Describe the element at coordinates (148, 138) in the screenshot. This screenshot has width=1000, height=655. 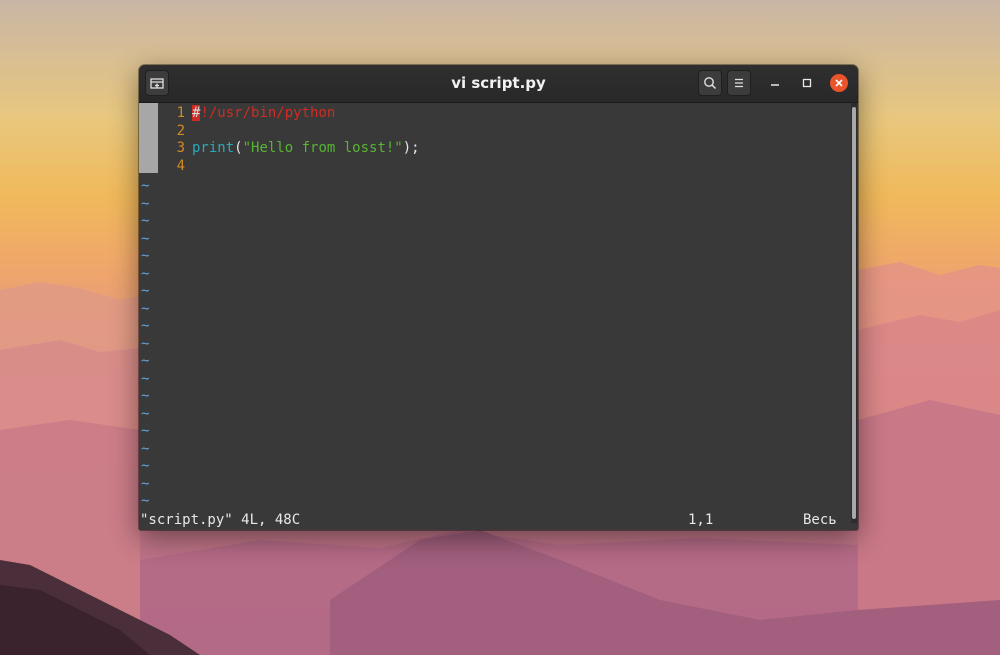
I see `sign-column` at that location.